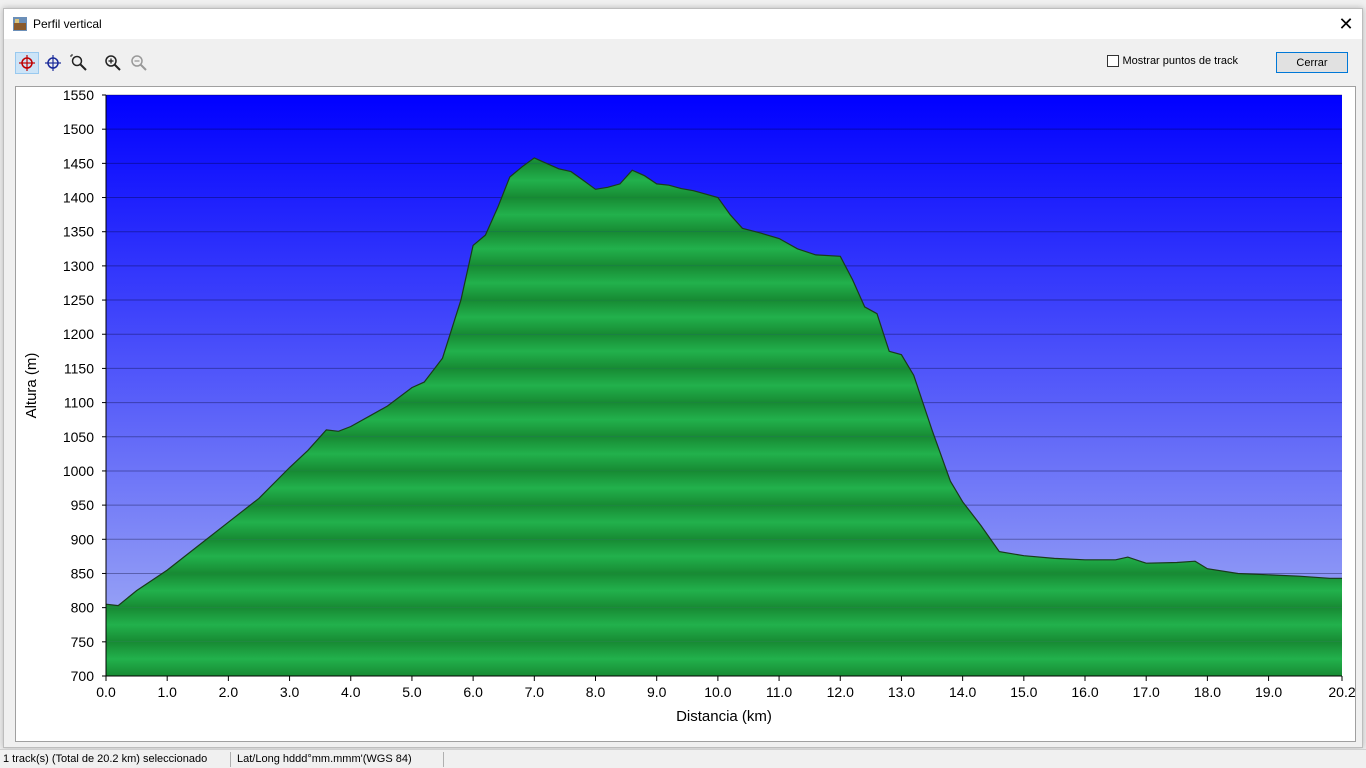 The image size is (1366, 768). I want to click on zoom-in-tool, so click(113, 63).